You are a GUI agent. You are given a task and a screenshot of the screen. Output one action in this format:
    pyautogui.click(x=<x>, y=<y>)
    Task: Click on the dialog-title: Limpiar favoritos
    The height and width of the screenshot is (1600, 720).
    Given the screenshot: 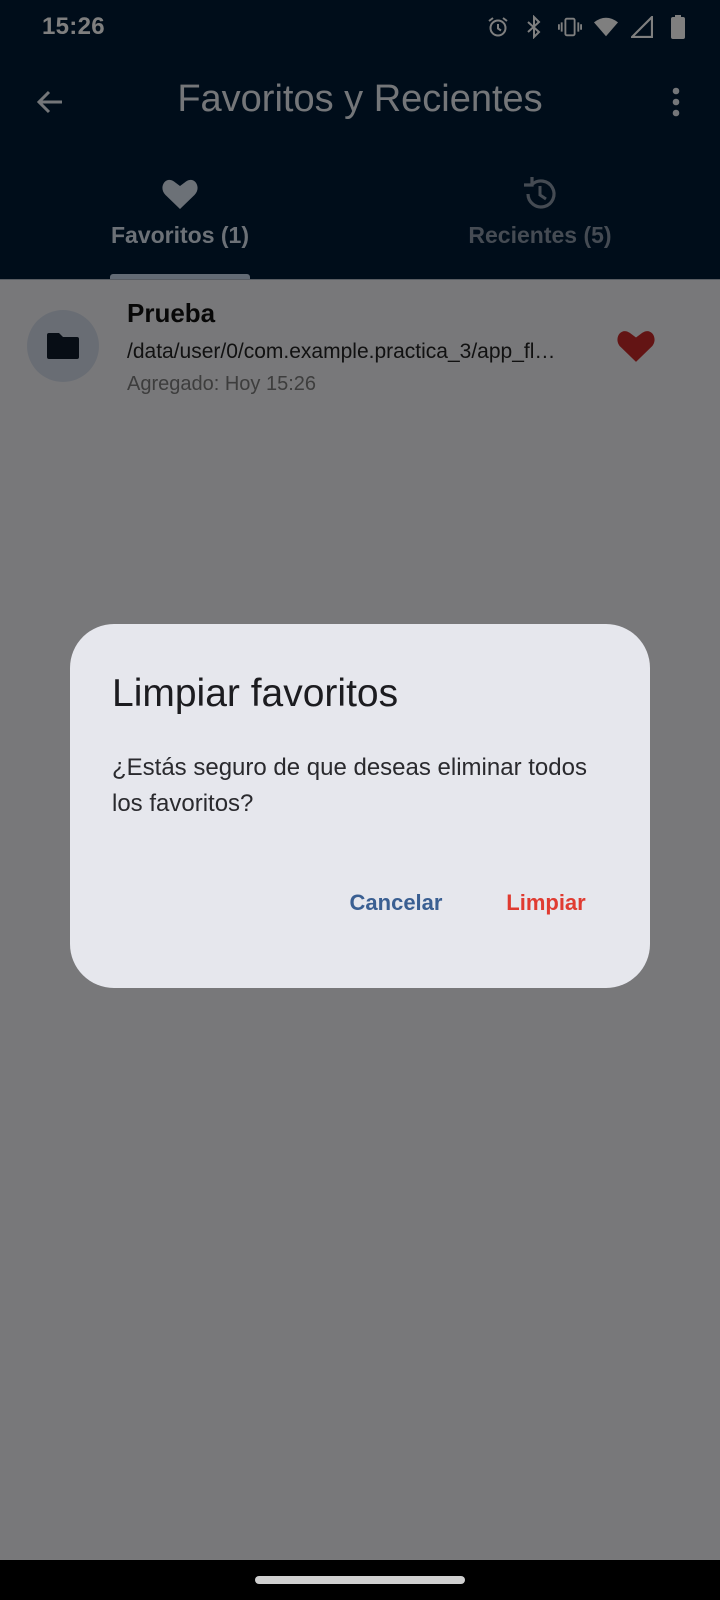 What is the action you would take?
    pyautogui.click(x=255, y=693)
    